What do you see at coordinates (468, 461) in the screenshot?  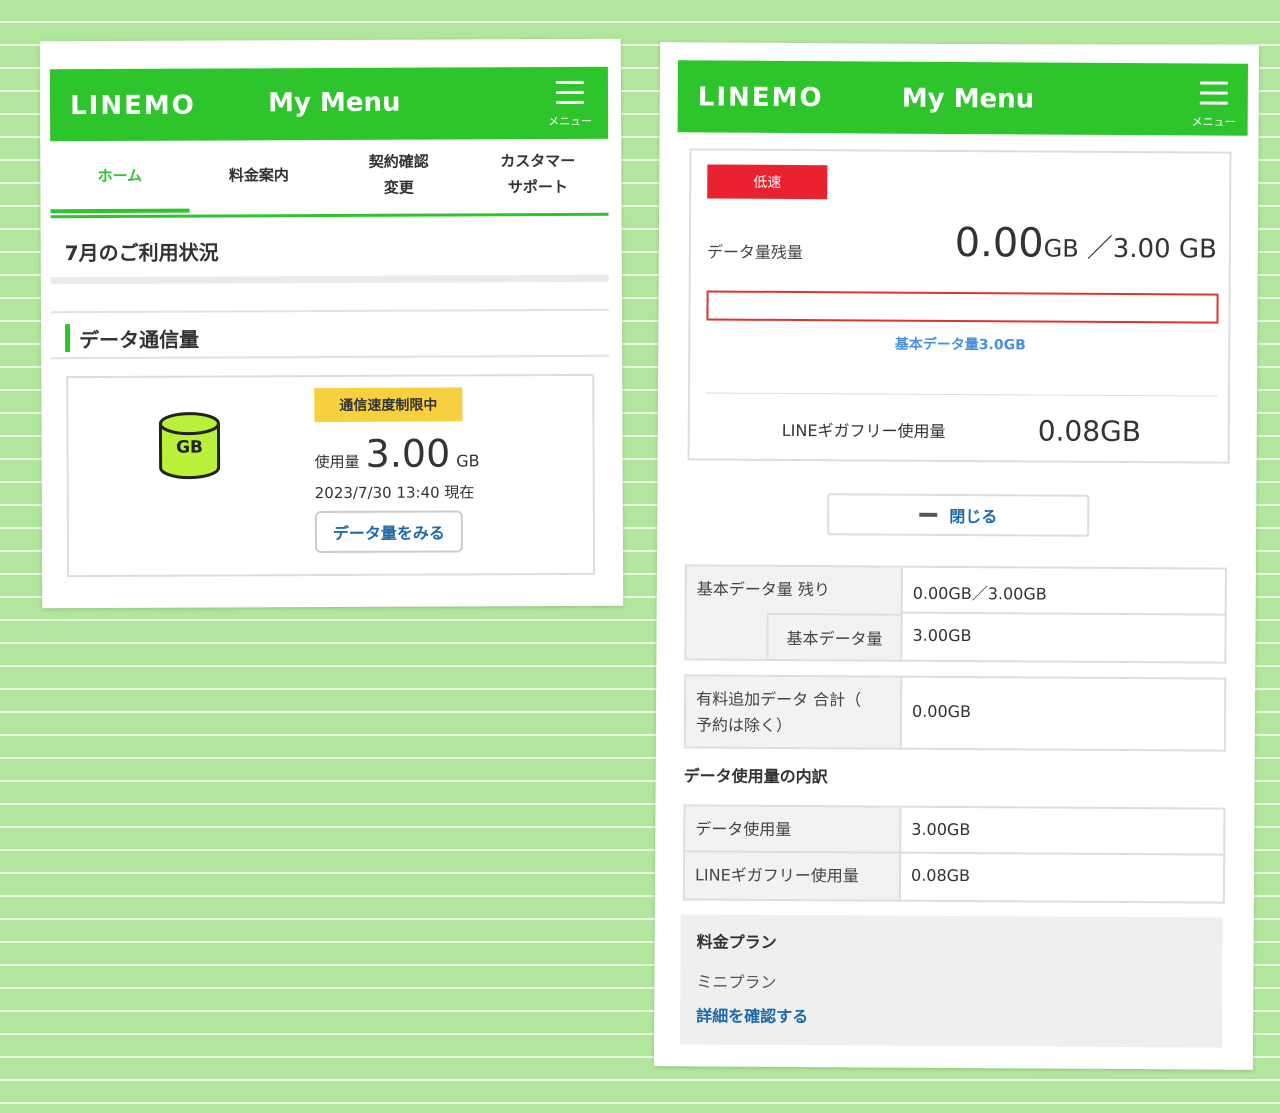 I see `usage-unit: GB` at bounding box center [468, 461].